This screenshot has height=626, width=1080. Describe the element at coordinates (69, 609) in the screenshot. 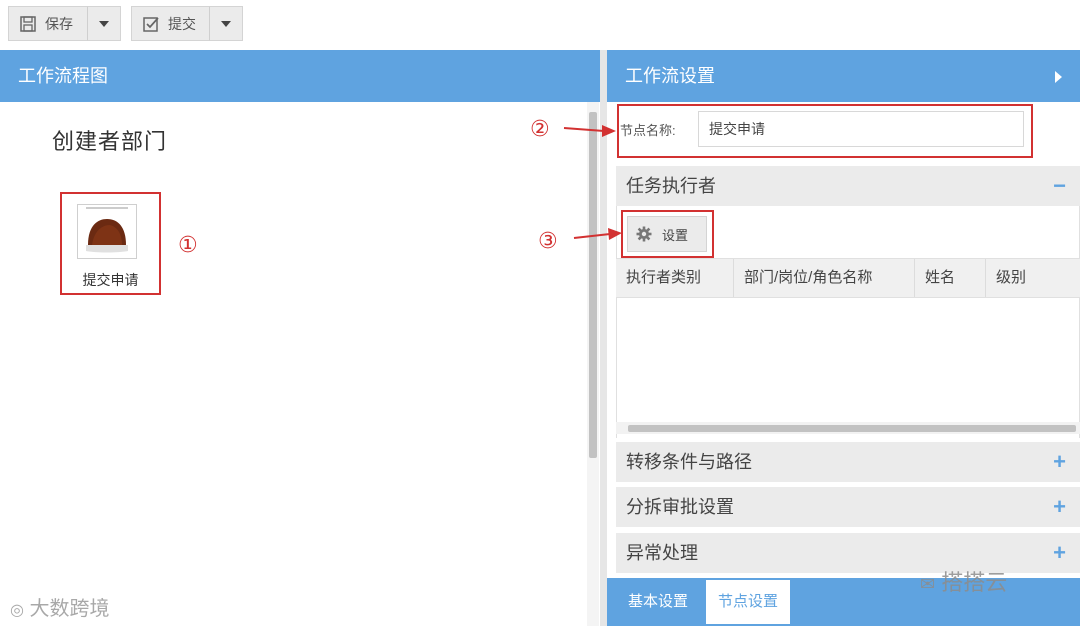

I see `watermark-left-text: 大数跨境` at that location.